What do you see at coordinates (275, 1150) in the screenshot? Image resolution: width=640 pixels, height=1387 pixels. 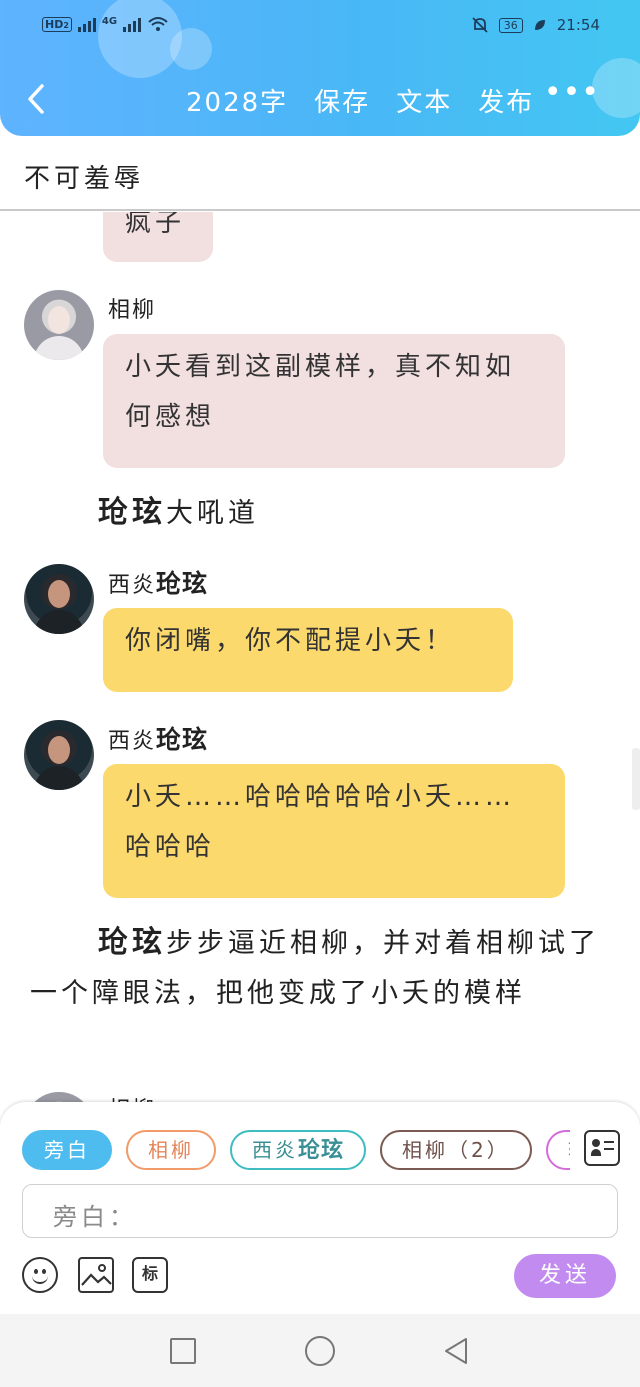 I see `chip-prefix: 西炎` at bounding box center [275, 1150].